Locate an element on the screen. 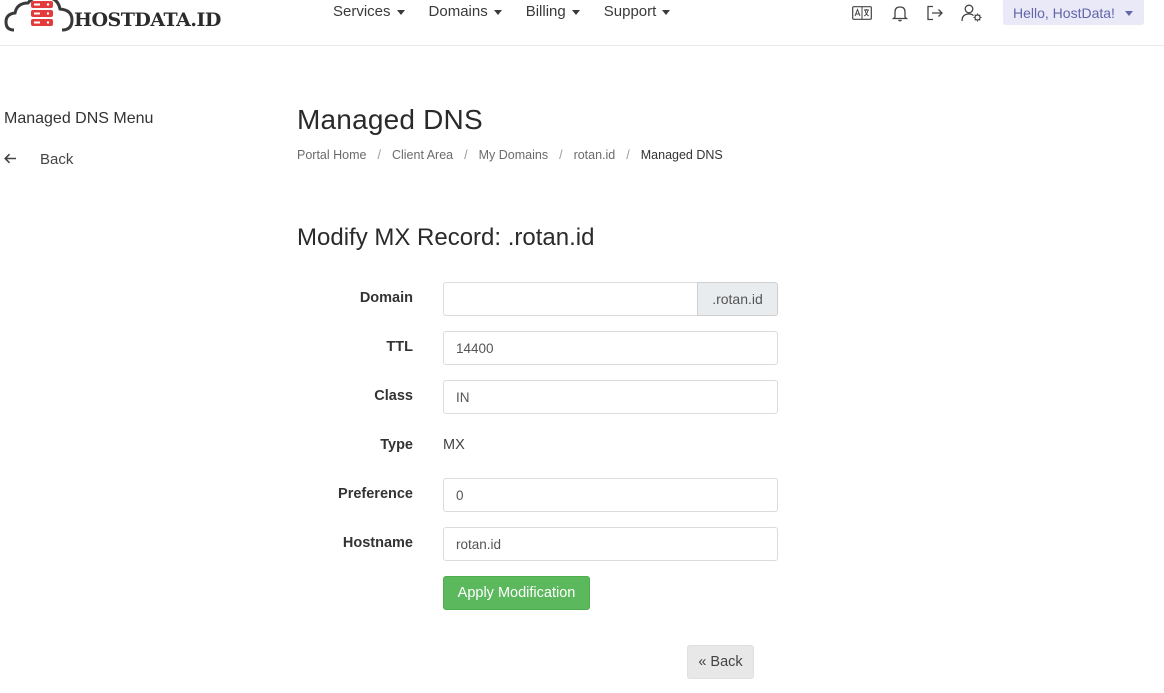 The image size is (1164, 693). breadcrumb-current: Managed DNS is located at coordinates (681, 155).